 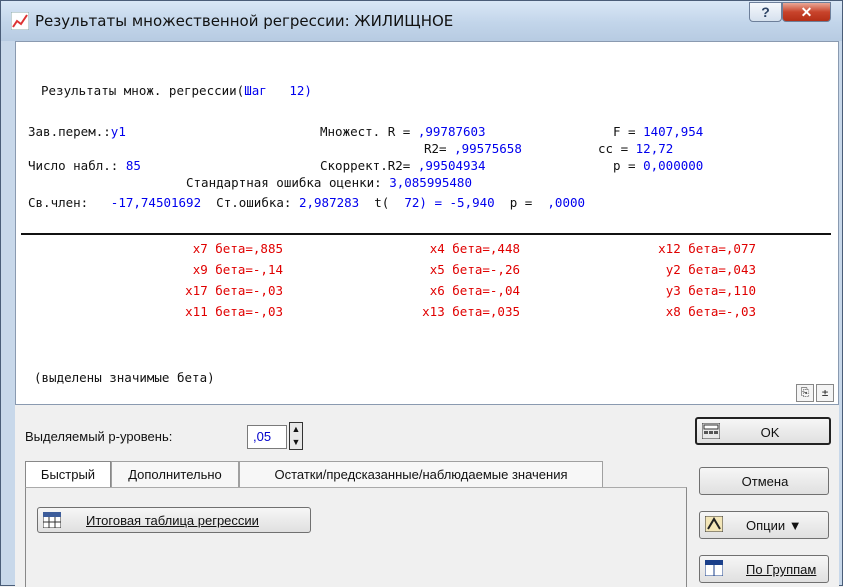 I want to click on beta-cell: x13 бета=,035, so click(x=471, y=311).